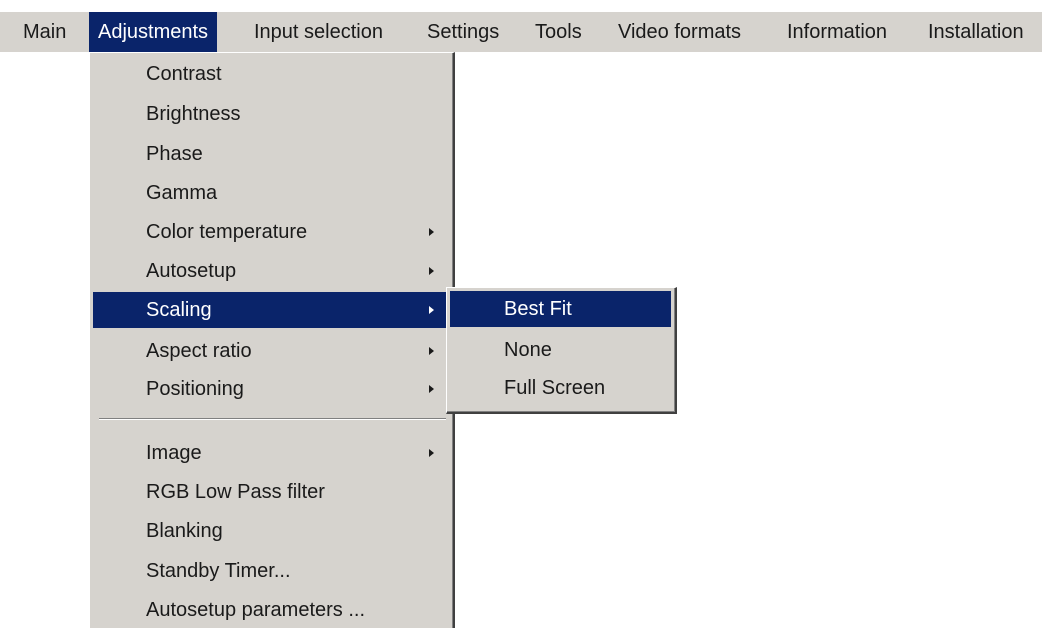 This screenshot has height=628, width=1042. What do you see at coordinates (528, 350) in the screenshot?
I see `submenu-item-label: None` at bounding box center [528, 350].